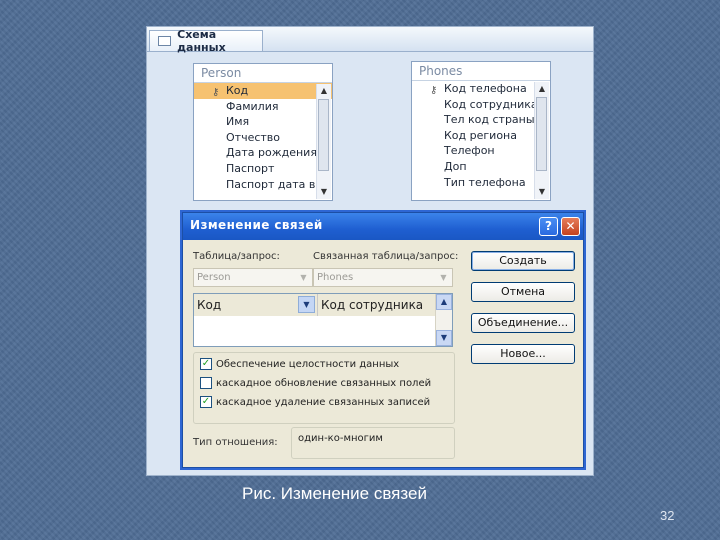 This screenshot has width=720, height=540. Describe the element at coordinates (323, 320) in the screenshot. I see `join-fields-grid: Код ▼ Код сотрудника ▲ ▼` at that location.